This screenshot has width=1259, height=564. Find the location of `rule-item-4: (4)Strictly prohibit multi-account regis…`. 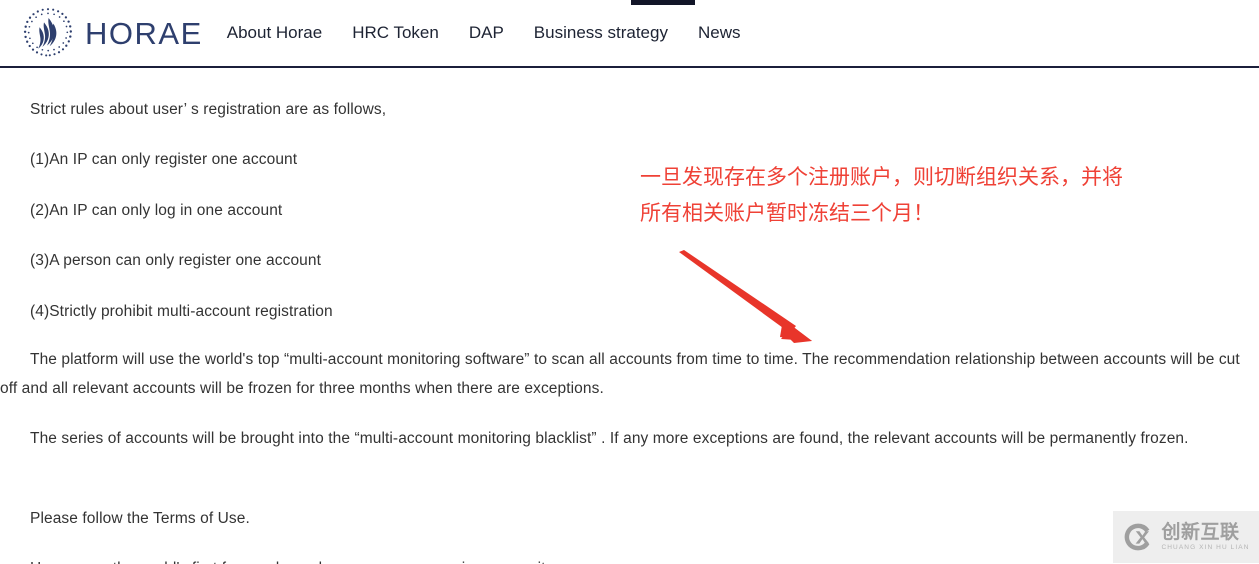

rule-item-4: (4)Strictly prohibit multi-account regis… is located at coordinates (181, 311).